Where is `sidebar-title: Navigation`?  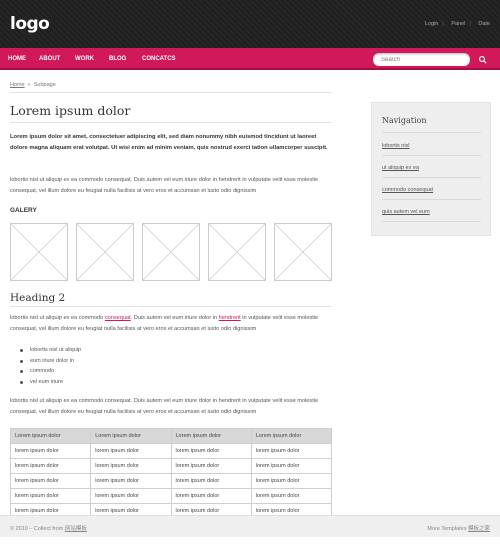
sidebar-title: Navigation is located at coordinates (404, 120).